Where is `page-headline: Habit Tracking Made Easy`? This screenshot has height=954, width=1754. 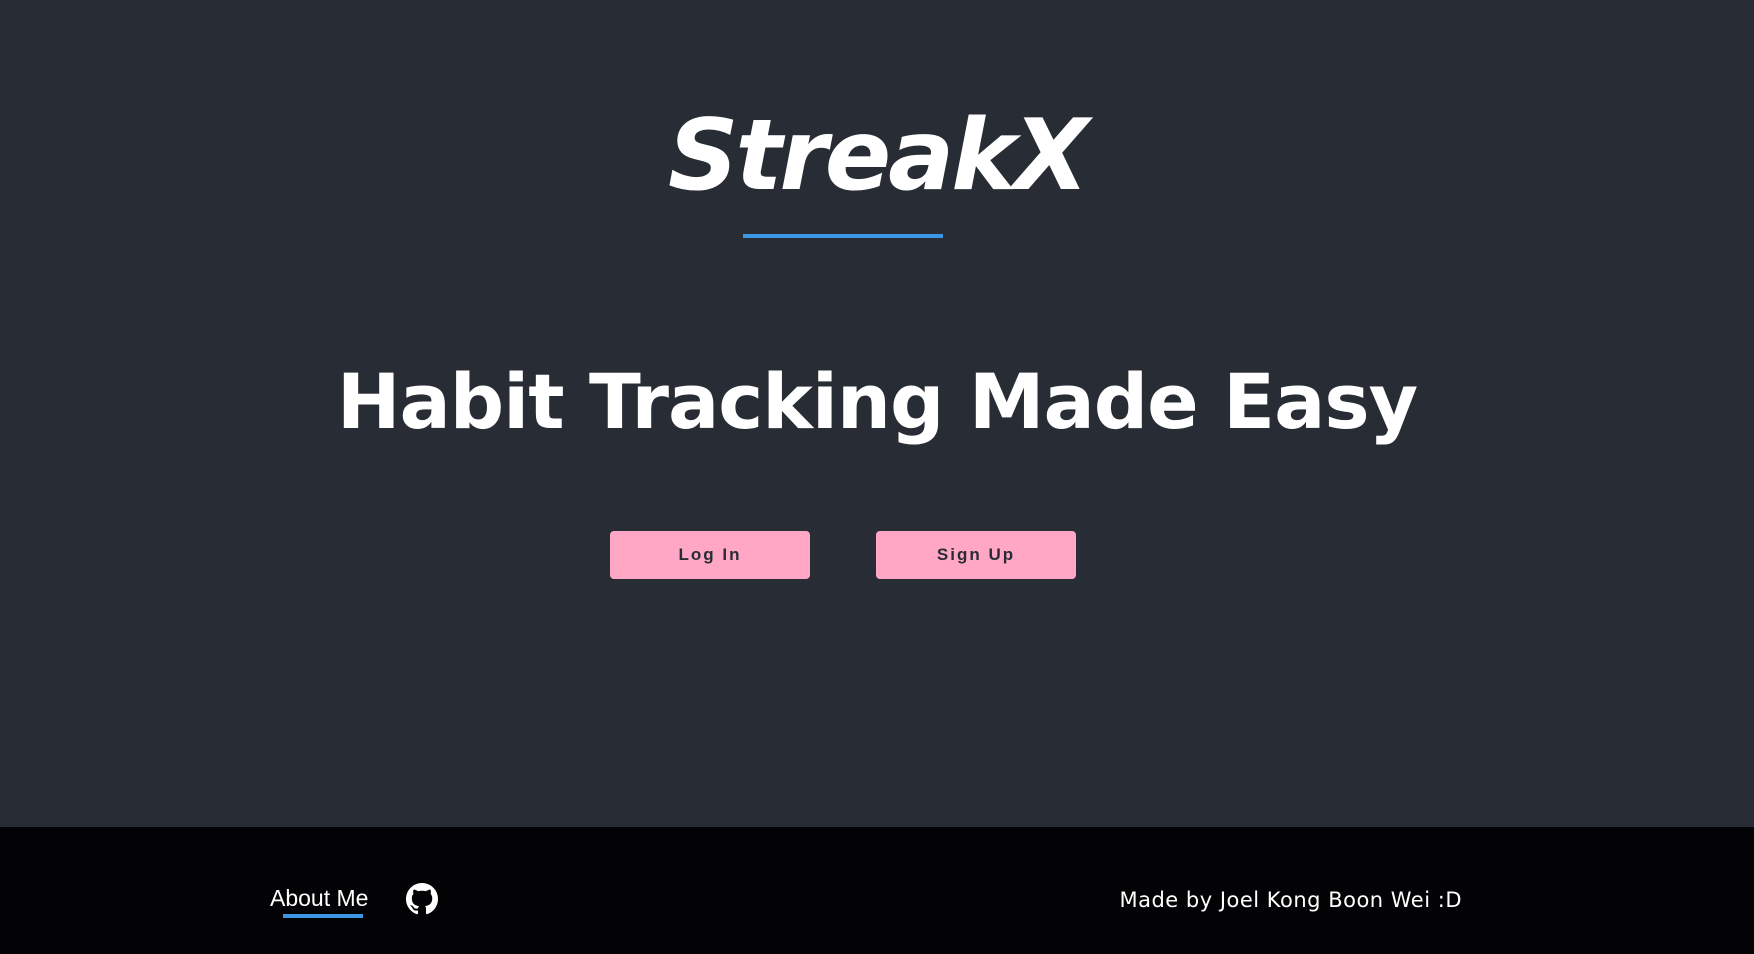
page-headline: Habit Tracking Made Easy is located at coordinates (877, 401).